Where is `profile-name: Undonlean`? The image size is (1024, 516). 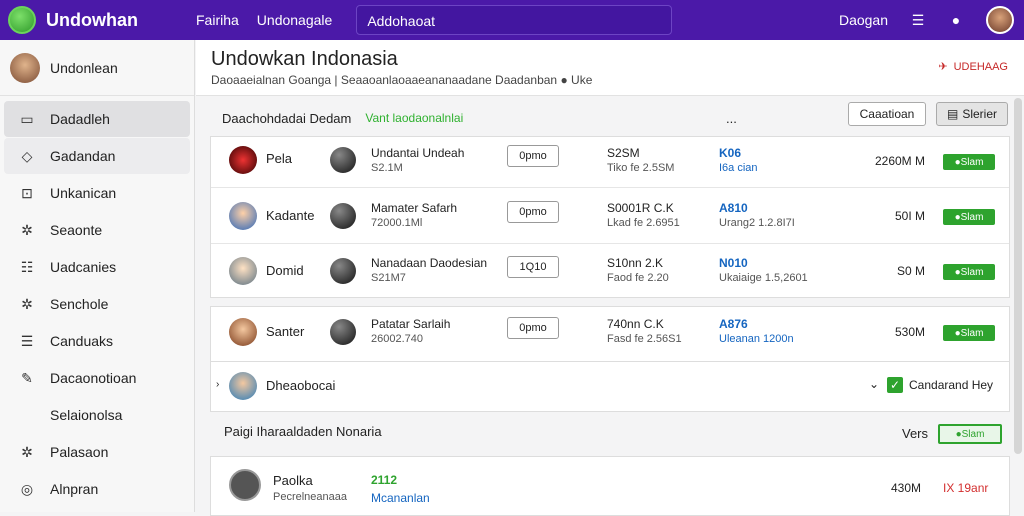 profile-name: Undonlean is located at coordinates (84, 67).